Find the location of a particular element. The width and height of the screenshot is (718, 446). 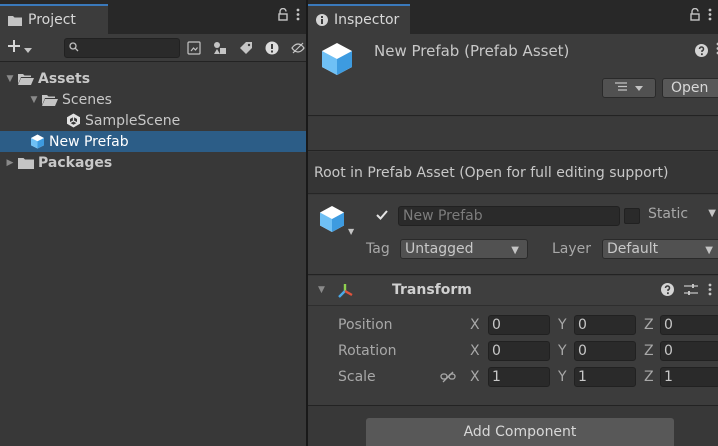

filter-by-type-icon is located at coordinates (220, 48).